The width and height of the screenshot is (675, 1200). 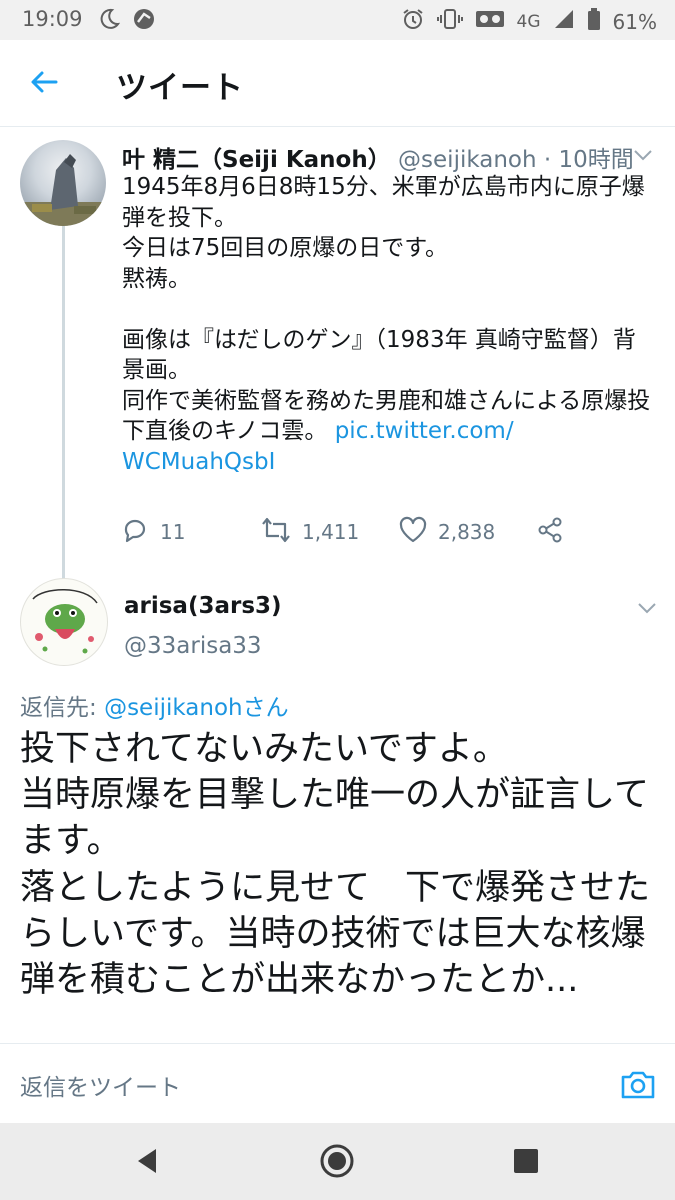 I want to click on arrow-left-icon, so click(x=44, y=82).